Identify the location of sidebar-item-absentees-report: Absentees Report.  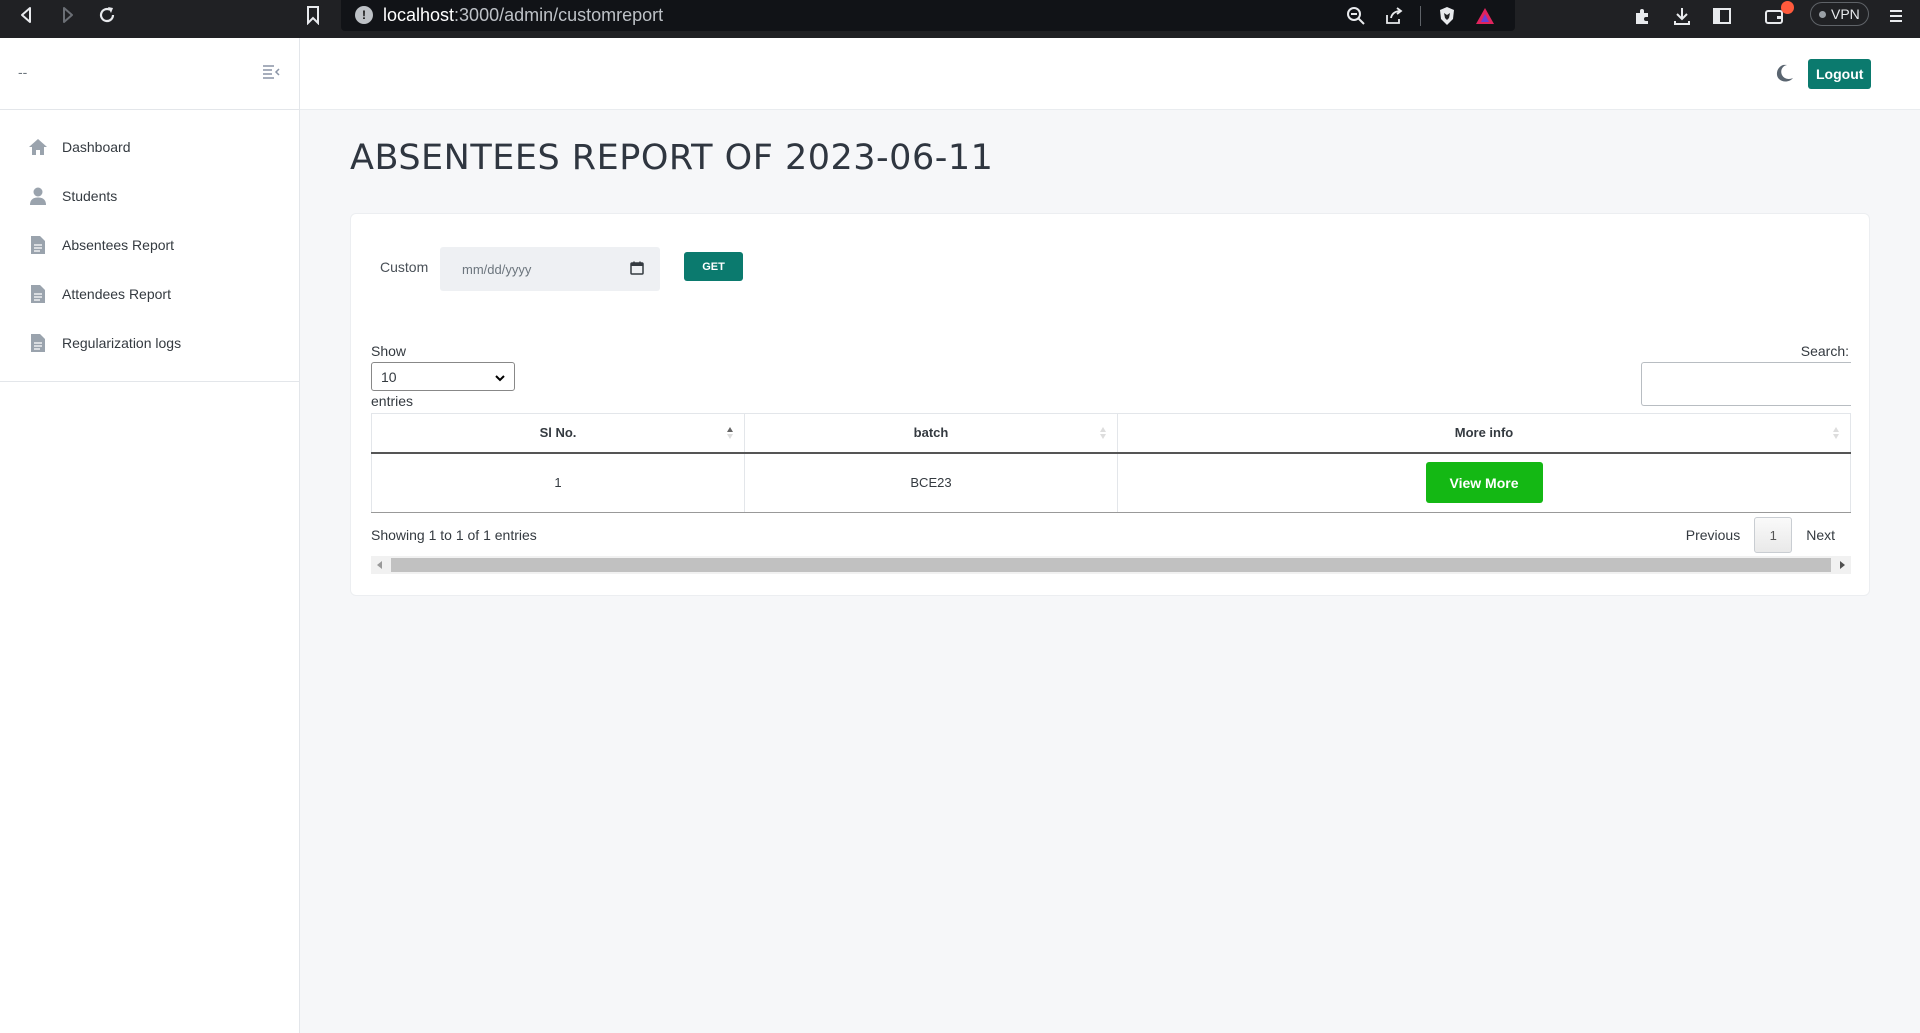
(149, 244).